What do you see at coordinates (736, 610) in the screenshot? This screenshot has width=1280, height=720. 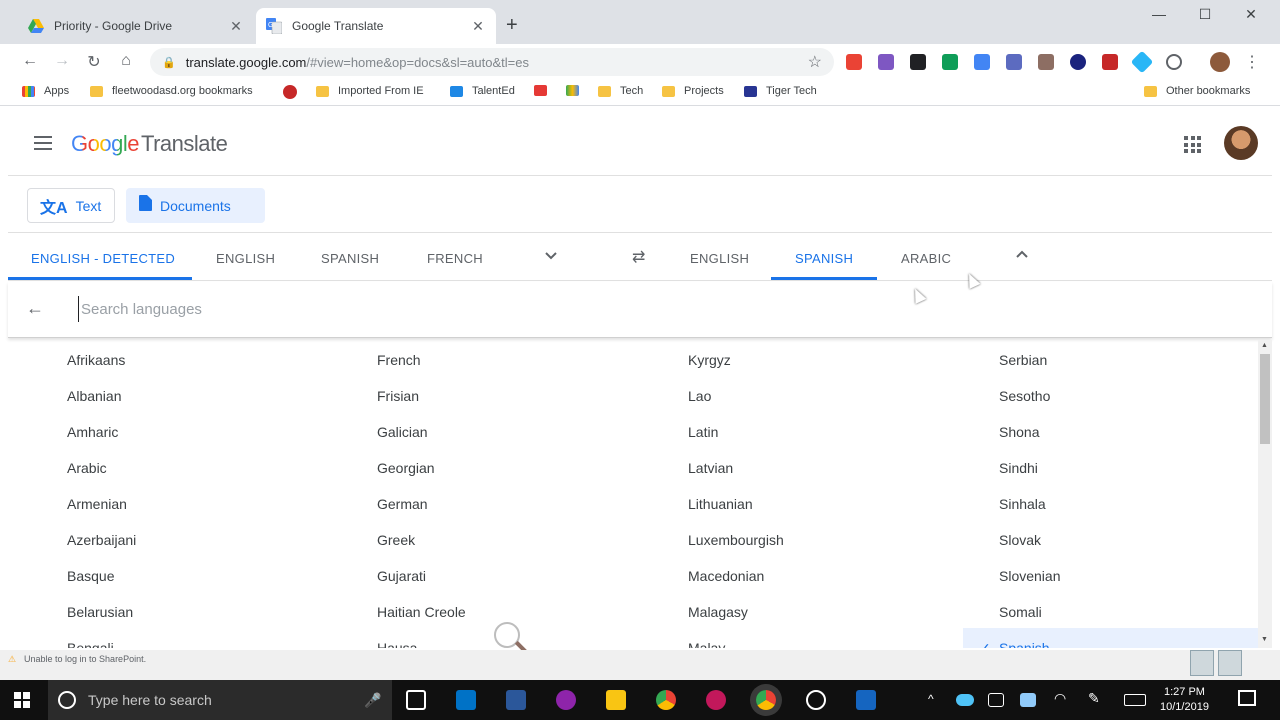 I see `language-item: Malagasy` at bounding box center [736, 610].